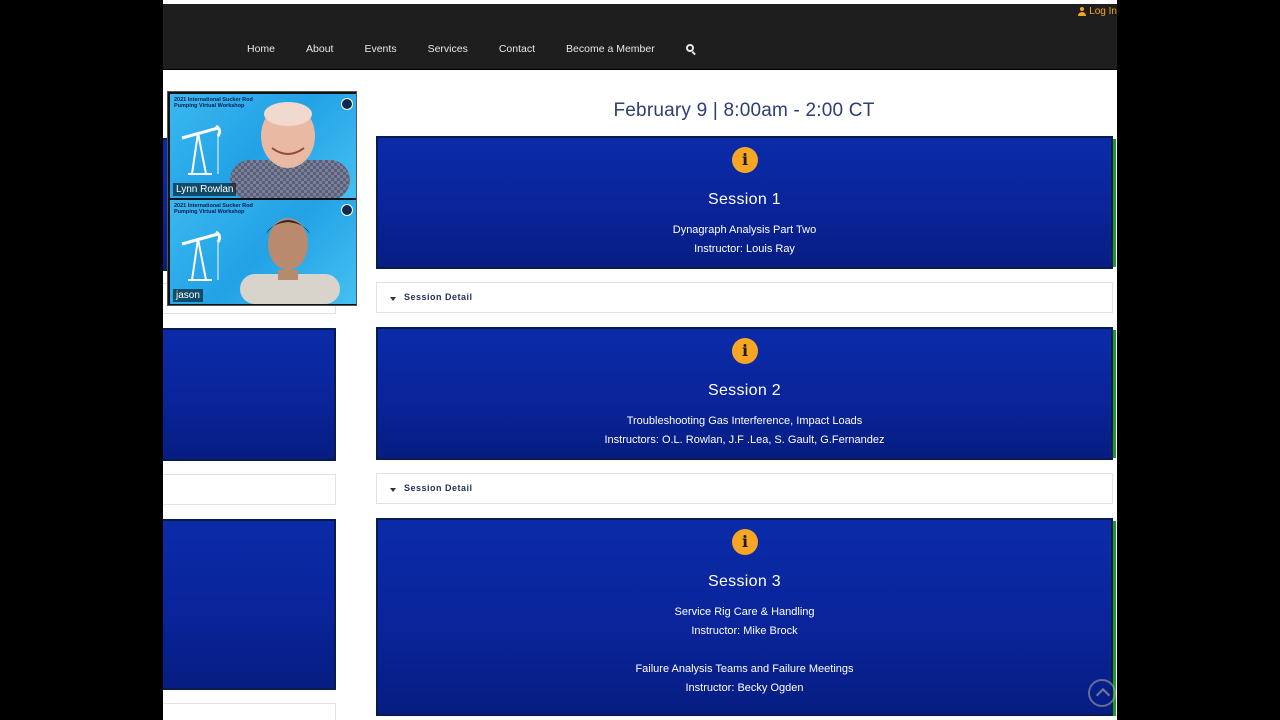  I want to click on session-instructor: Instructor: Mike Brock, so click(744, 631).